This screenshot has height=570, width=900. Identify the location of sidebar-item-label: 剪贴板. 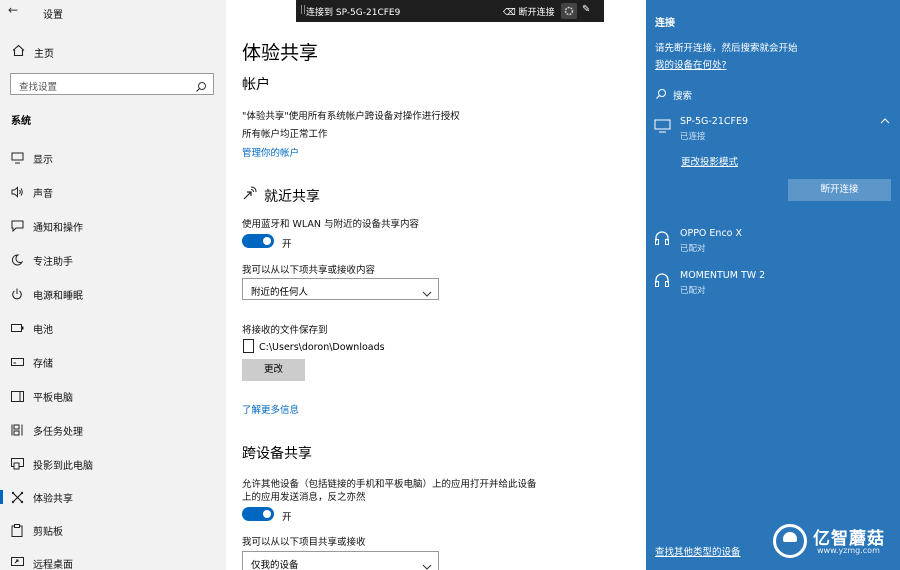
(48, 532).